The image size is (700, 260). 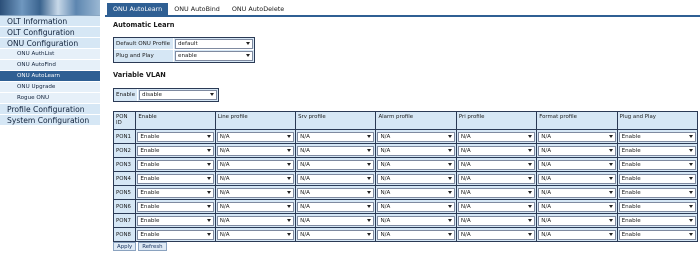 What do you see at coordinates (258, 9) in the screenshot?
I see `tab-onu-autodelete: ONU AutoDelete` at bounding box center [258, 9].